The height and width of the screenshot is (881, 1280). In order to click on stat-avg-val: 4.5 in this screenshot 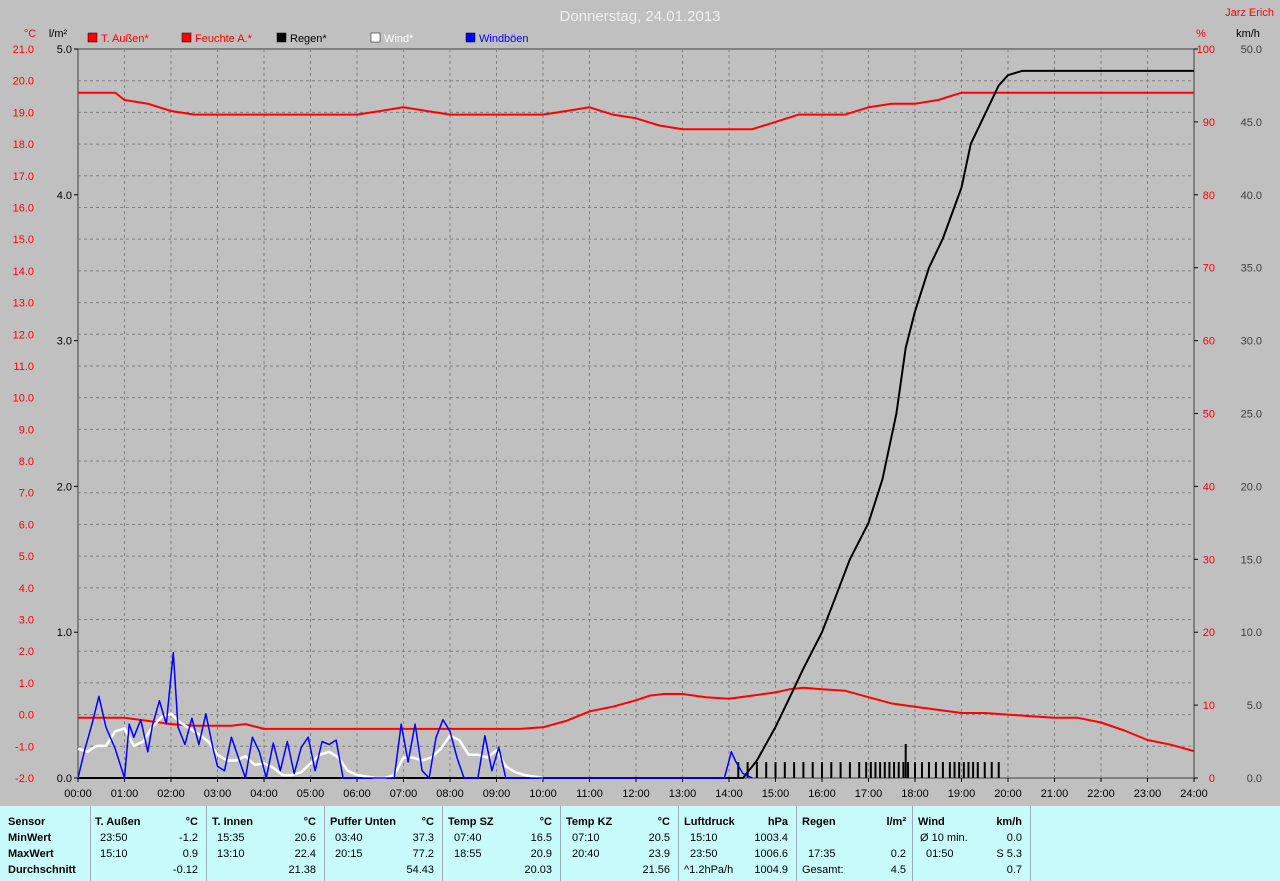, I will do `click(898, 870)`.